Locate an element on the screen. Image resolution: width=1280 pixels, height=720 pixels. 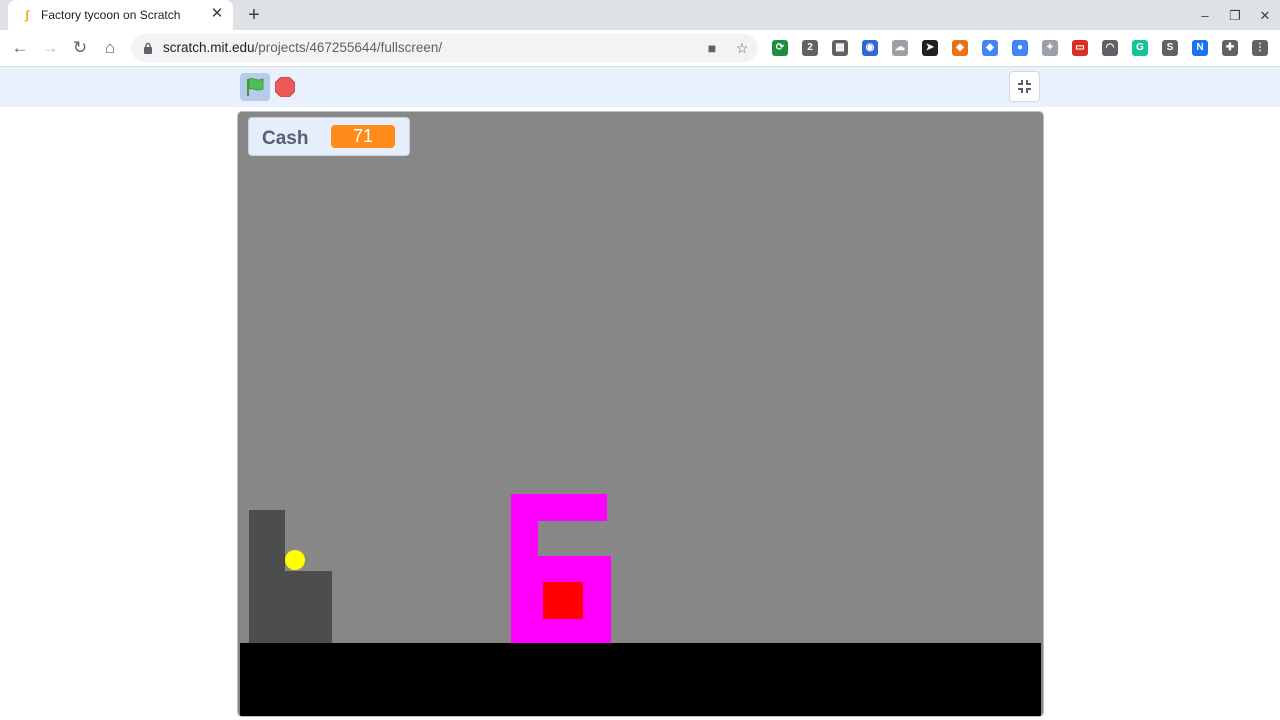
stop-button is located at coordinates (285, 87).